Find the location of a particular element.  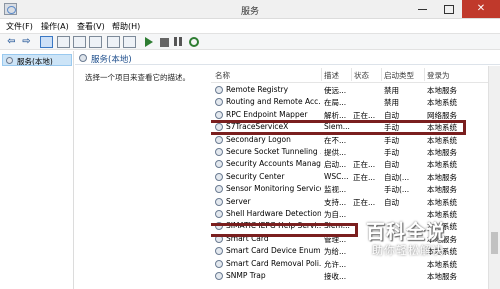

tree-item-services-local: 服务(本地) is located at coordinates (37, 60).